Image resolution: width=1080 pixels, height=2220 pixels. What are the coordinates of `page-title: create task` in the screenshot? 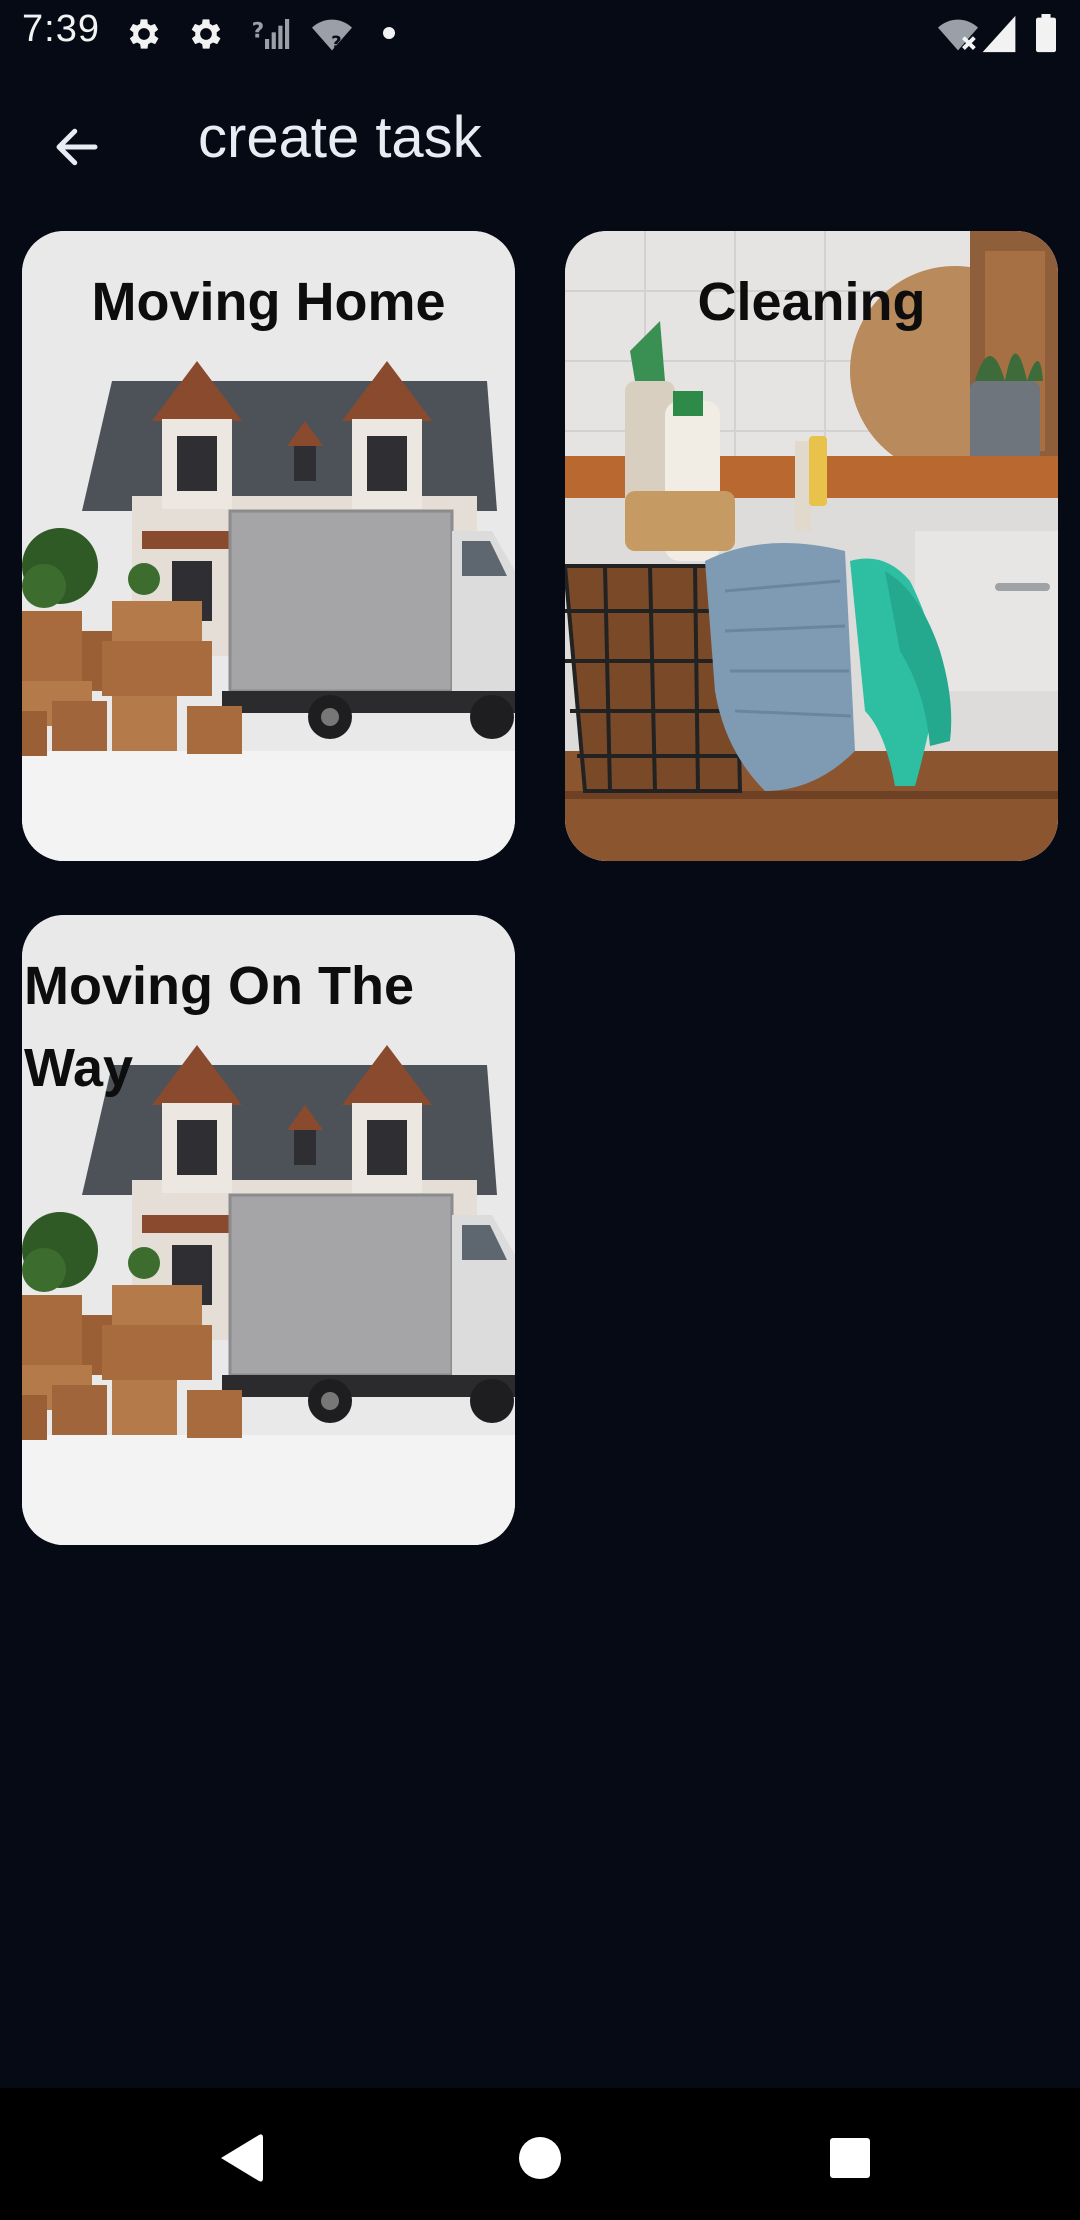 It's located at (340, 137).